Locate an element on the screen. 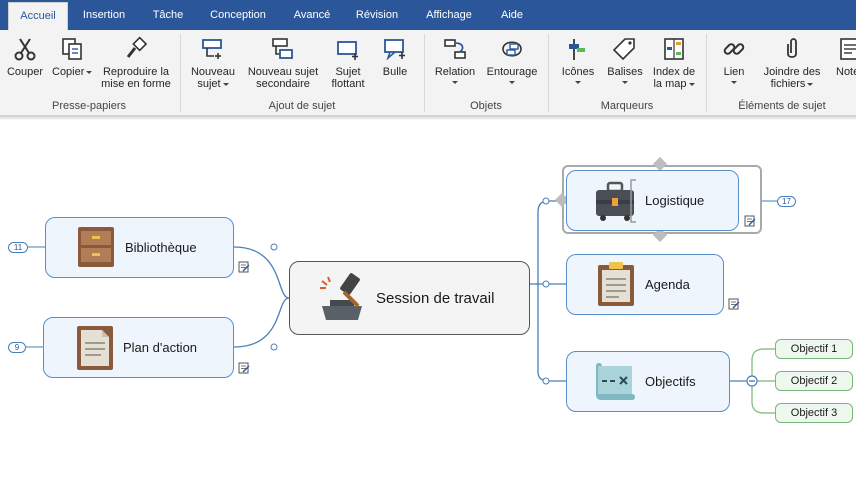  tags-button: Balises is located at coordinates (625, 60).